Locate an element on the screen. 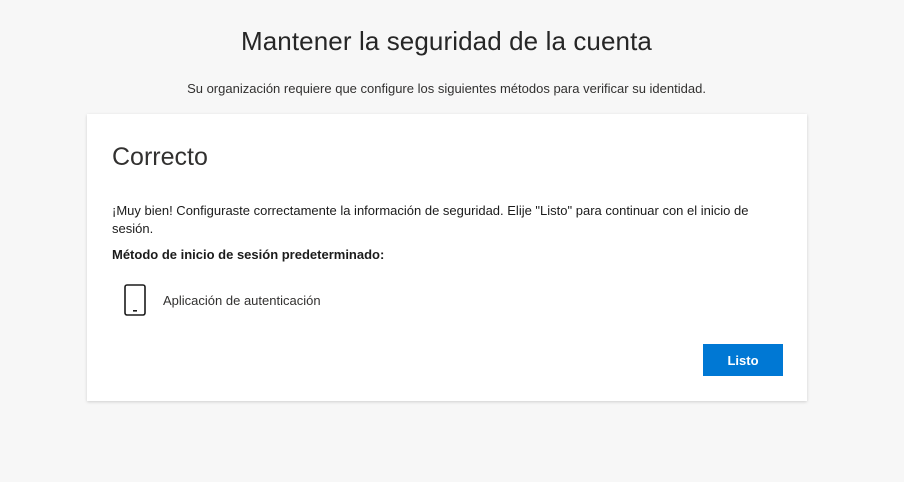  done-button: Listo is located at coordinates (743, 360).